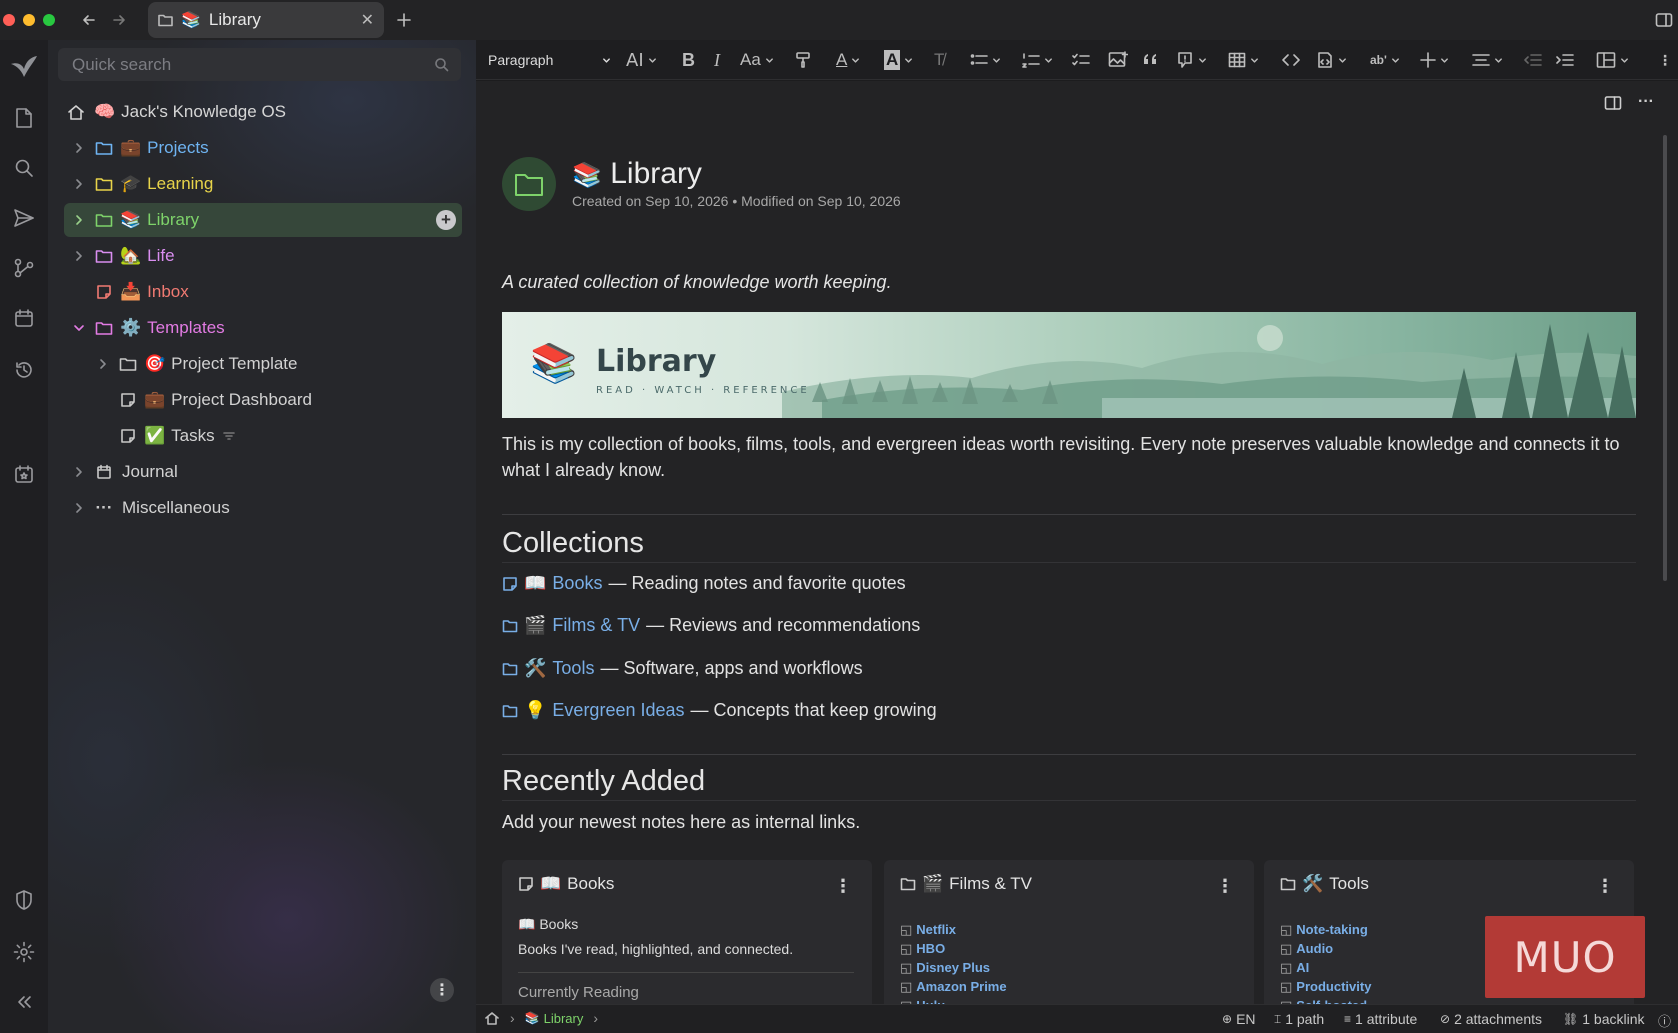 Image resolution: width=1678 pixels, height=1033 pixels. Describe the element at coordinates (637, 174) in the screenshot. I see `note-title: 📚 Library` at that location.